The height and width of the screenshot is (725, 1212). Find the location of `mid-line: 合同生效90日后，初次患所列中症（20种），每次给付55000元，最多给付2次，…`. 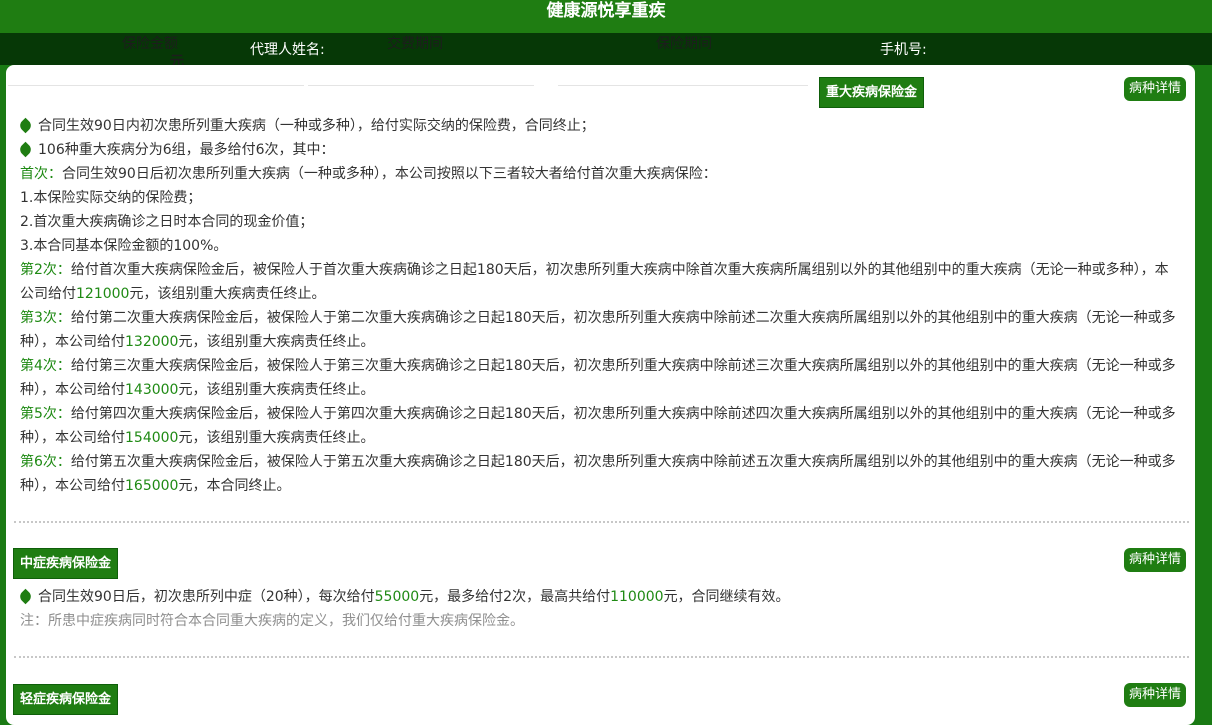

mid-line: 合同生效90日后，初次患所列中症（20种），每次给付55000元，最多给付2次，… is located at coordinates (598, 597).